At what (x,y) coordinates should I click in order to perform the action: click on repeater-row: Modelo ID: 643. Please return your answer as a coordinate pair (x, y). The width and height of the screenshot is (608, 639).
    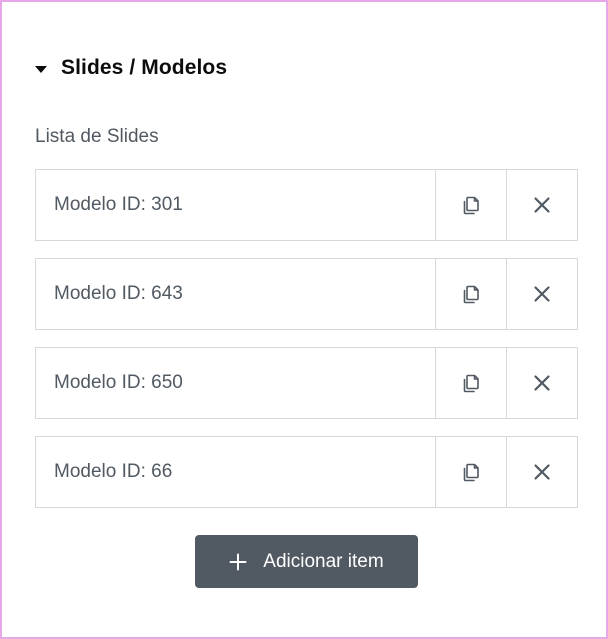
    Looking at the image, I should click on (306, 294).